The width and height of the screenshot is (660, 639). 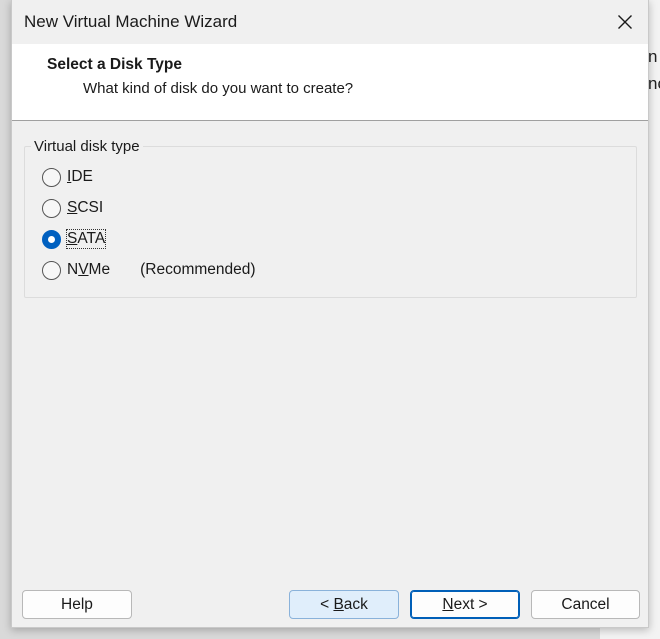 I want to click on next-label: Next >, so click(x=464, y=605).